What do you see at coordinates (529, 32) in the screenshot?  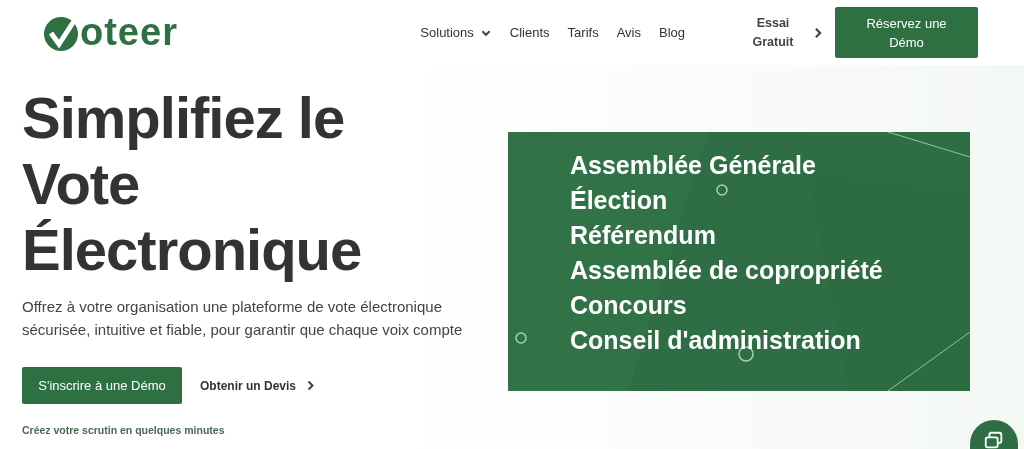 I see `nav-link: Clients` at bounding box center [529, 32].